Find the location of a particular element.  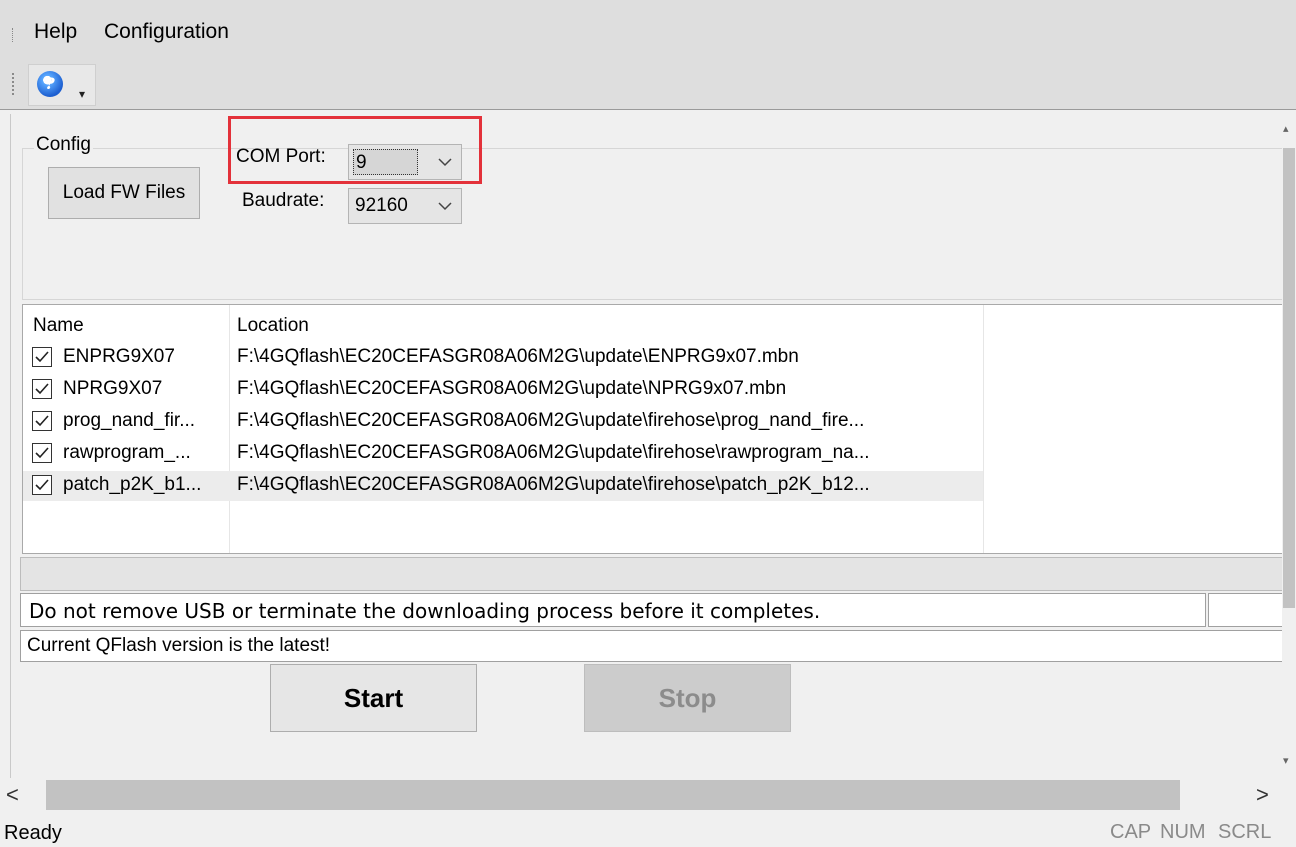

start-button: Start is located at coordinates (373, 698).